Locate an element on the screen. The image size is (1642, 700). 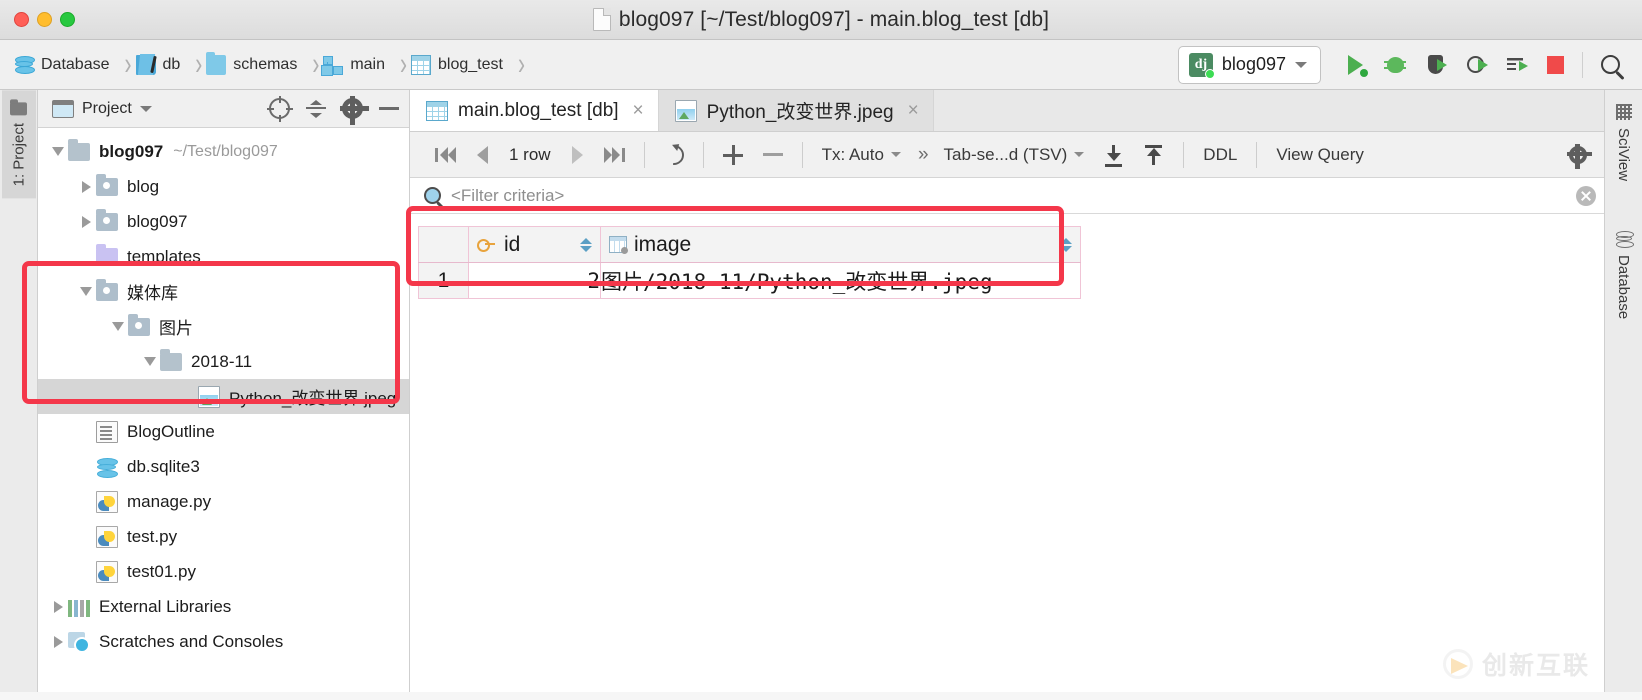
tree-node-label: manage.py is located at coordinates (169, 501).